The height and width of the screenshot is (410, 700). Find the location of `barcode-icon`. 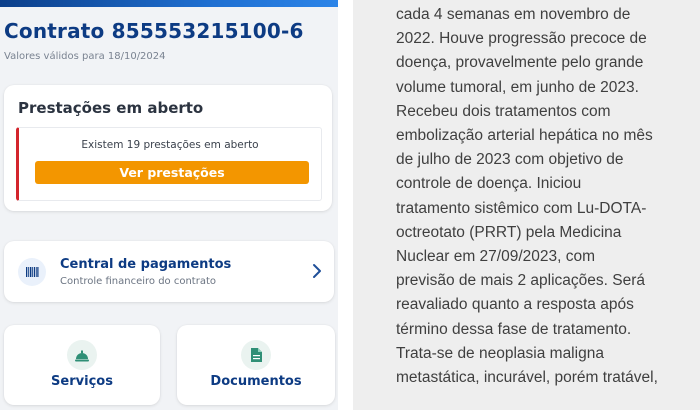

barcode-icon is located at coordinates (32, 272).